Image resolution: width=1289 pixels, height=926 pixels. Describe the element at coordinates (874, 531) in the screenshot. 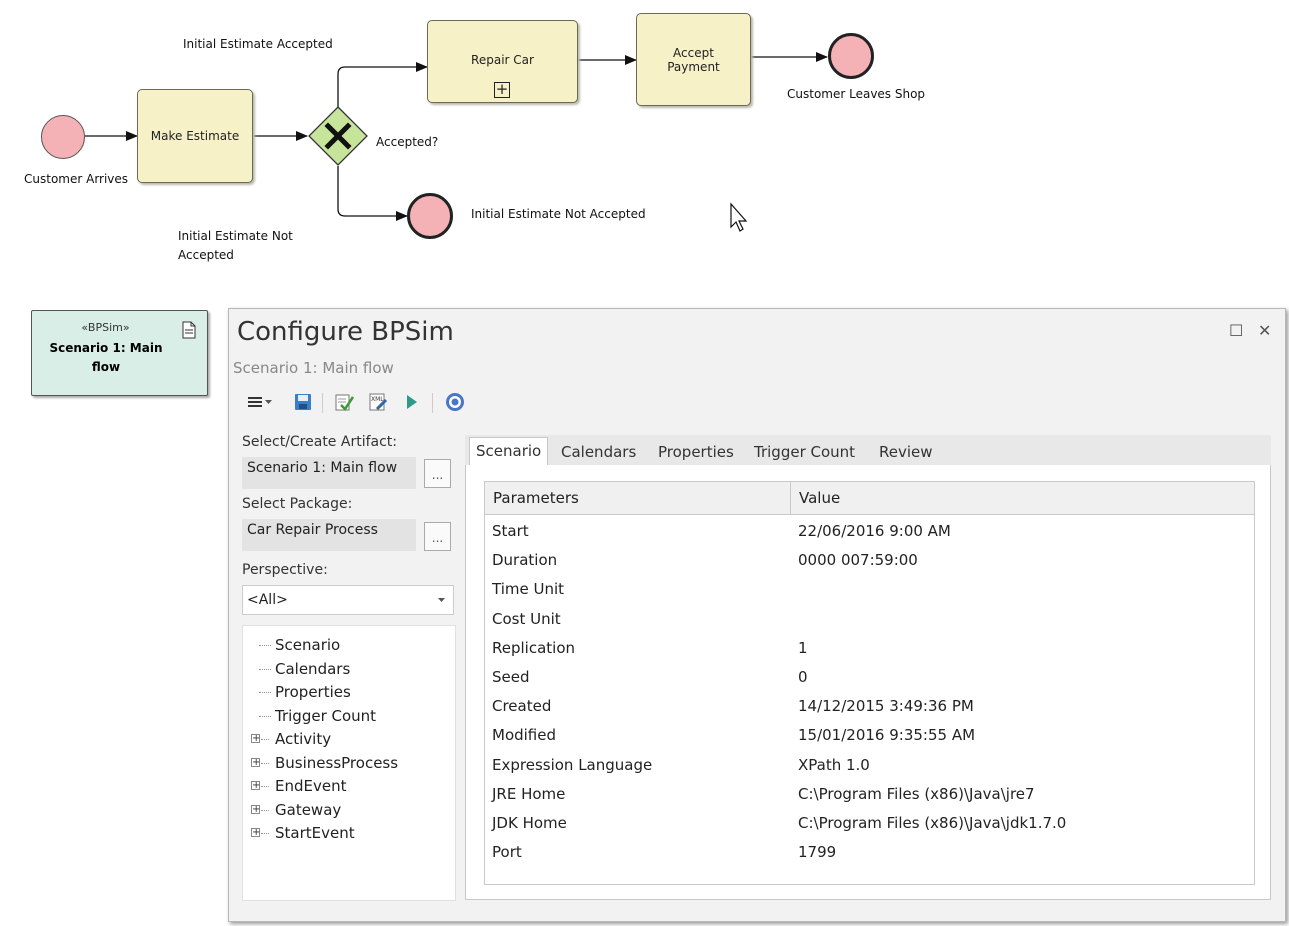

I see `parameter-value: 22/06/2016 9:00 AM` at that location.